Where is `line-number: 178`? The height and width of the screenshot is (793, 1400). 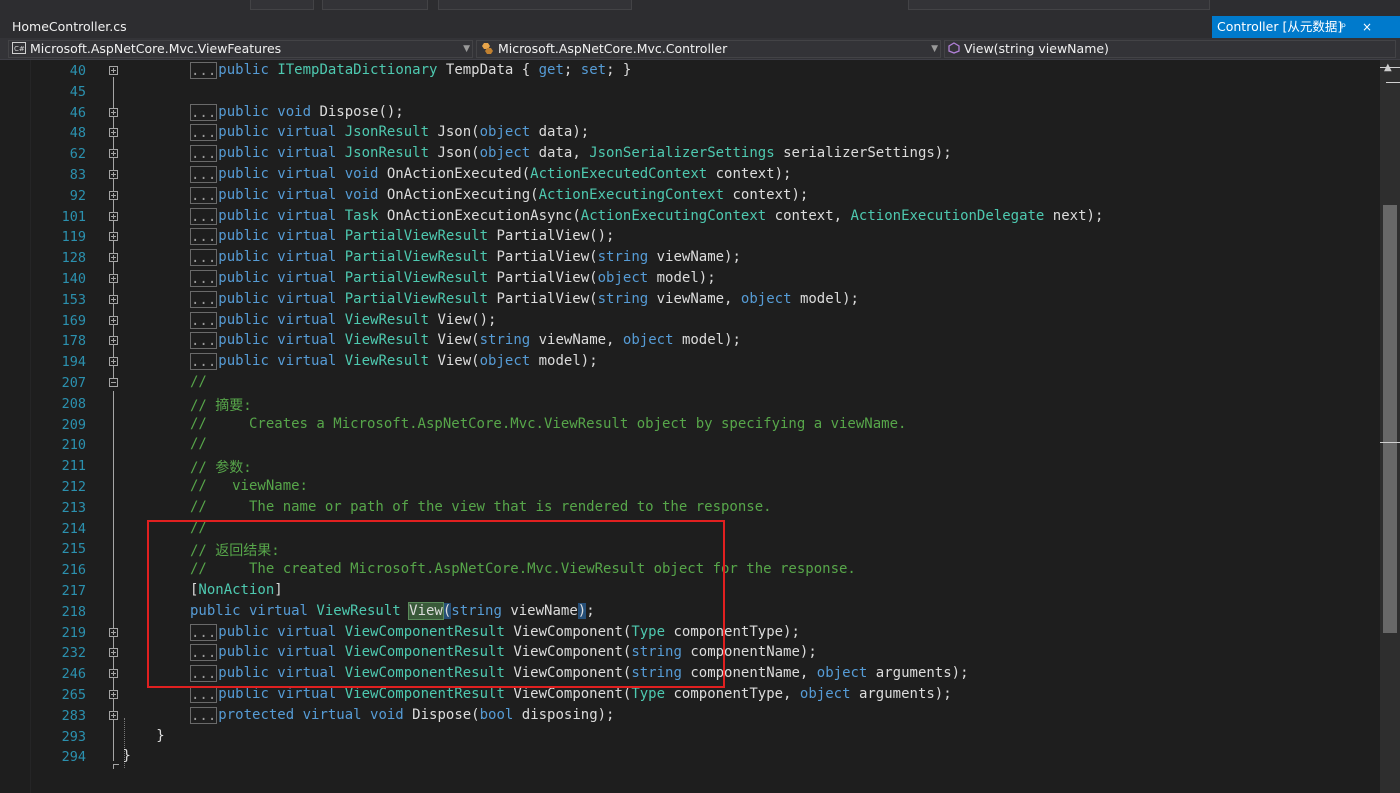
line-number: 178 is located at coordinates (73, 341).